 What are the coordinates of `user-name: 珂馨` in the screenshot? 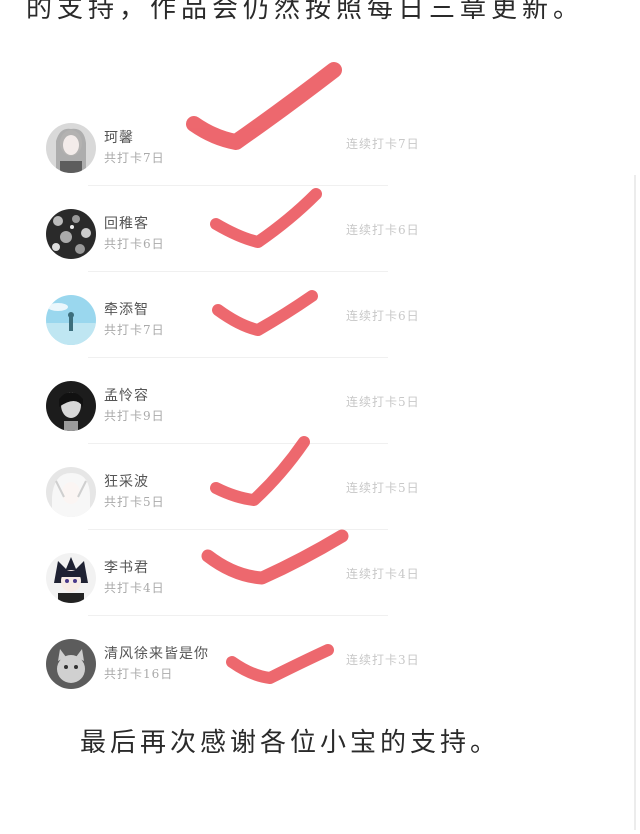 It's located at (119, 138).